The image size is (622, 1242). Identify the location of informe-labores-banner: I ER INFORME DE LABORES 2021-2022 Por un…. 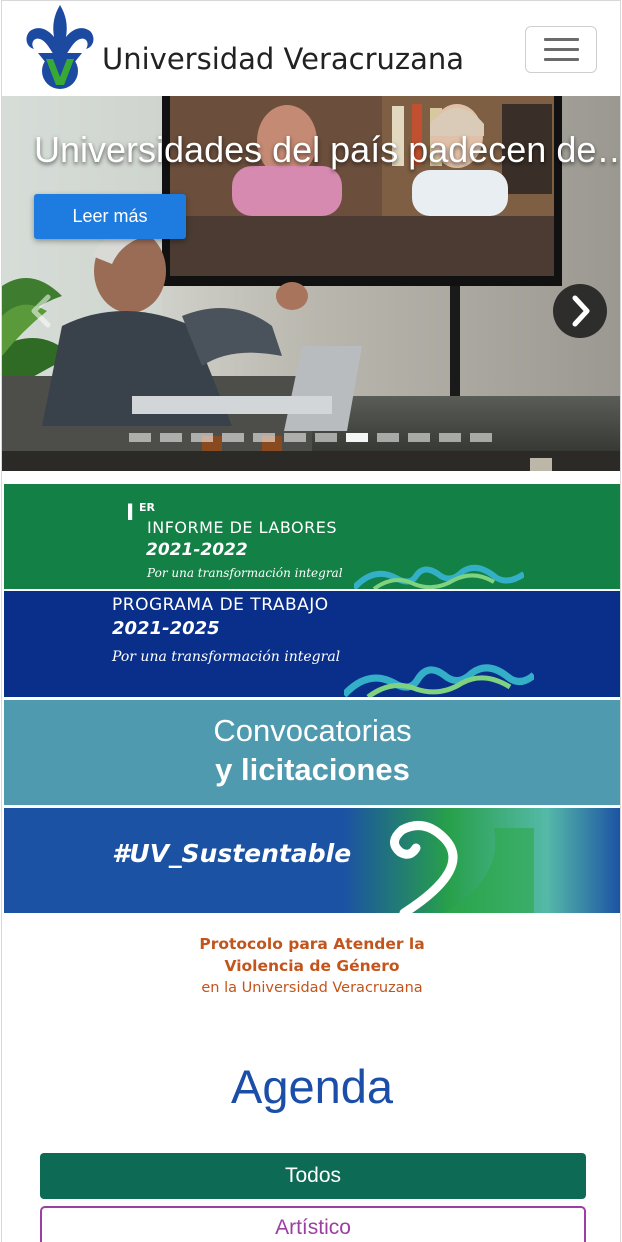
(312, 536).